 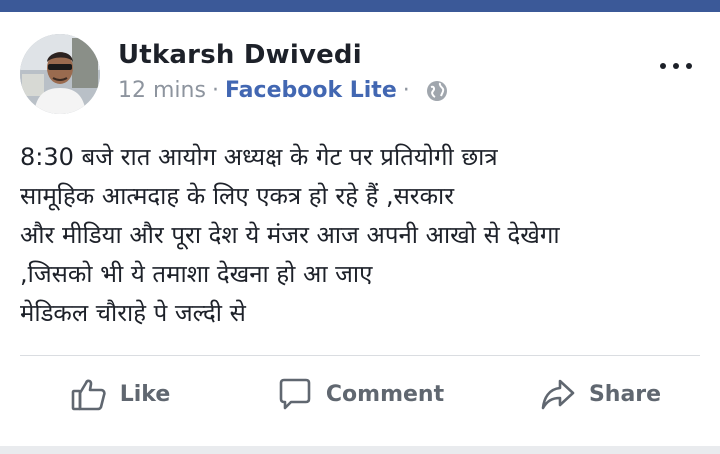 I want to click on post-body-line: मेडिकल चौराहे पे जल्दी से, so click(x=133, y=313).